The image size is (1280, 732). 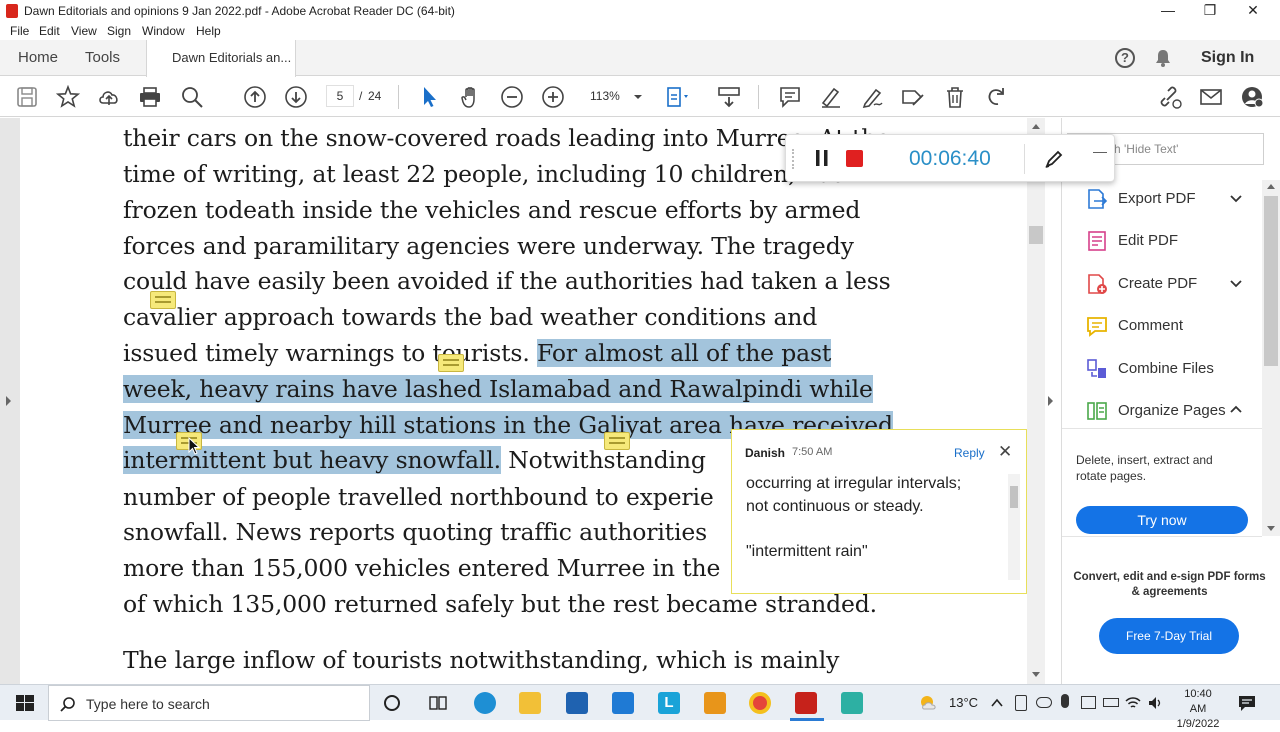 I want to click on tool-combine-files: Combine Files, so click(x=1176, y=369).